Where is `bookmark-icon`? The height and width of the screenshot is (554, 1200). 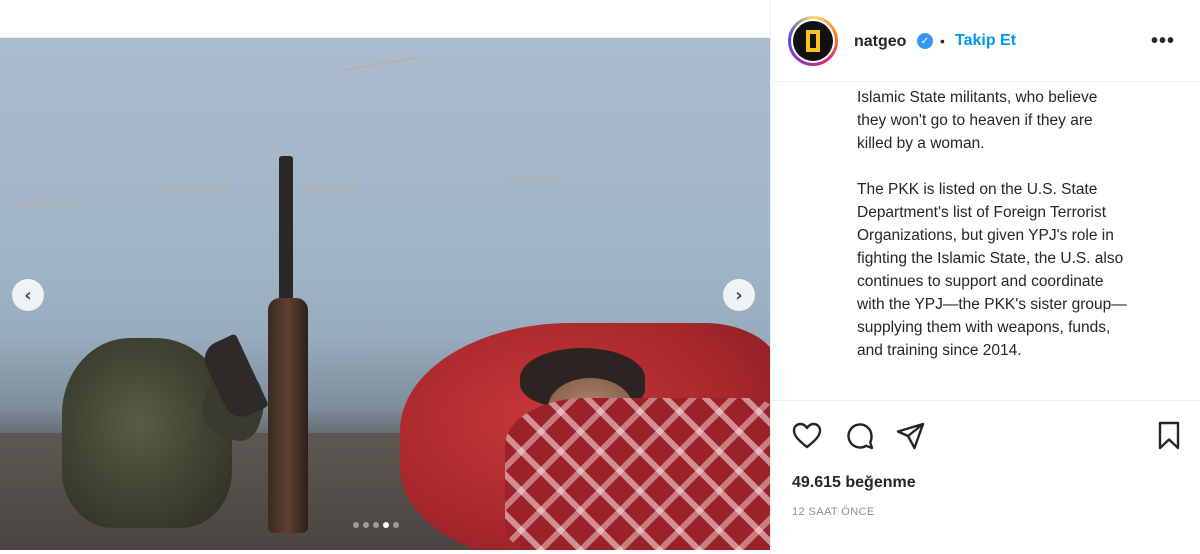 bookmark-icon is located at coordinates (1169, 436).